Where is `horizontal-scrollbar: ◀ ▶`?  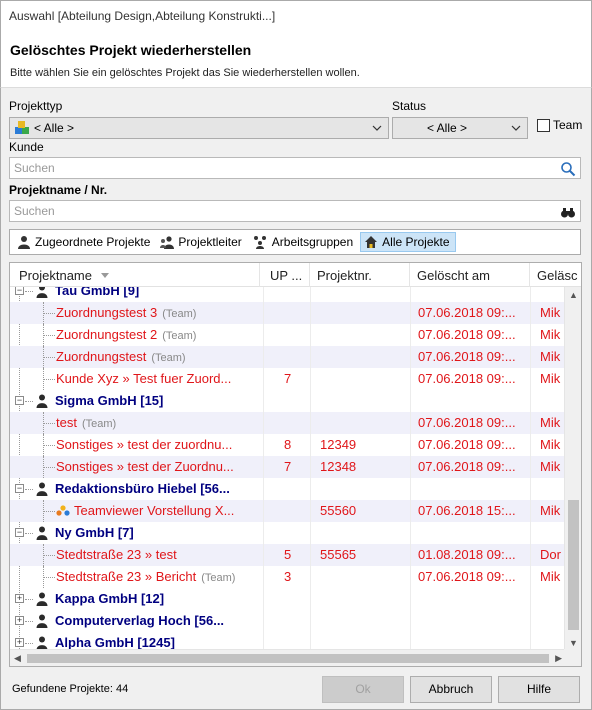
horizontal-scrollbar: ◀ ▶ is located at coordinates (288, 657).